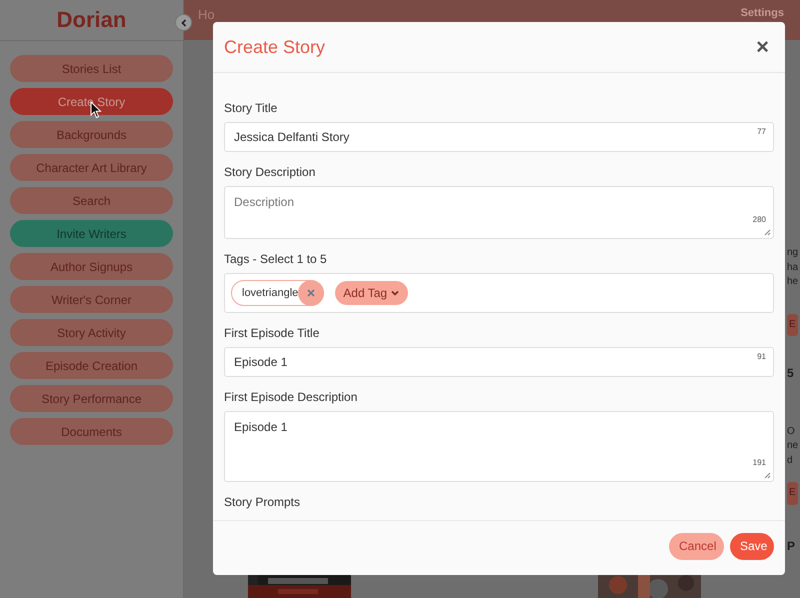 Image resolution: width=800 pixels, height=598 pixels. What do you see at coordinates (395, 293) in the screenshot?
I see `chevron-down-icon` at bounding box center [395, 293].